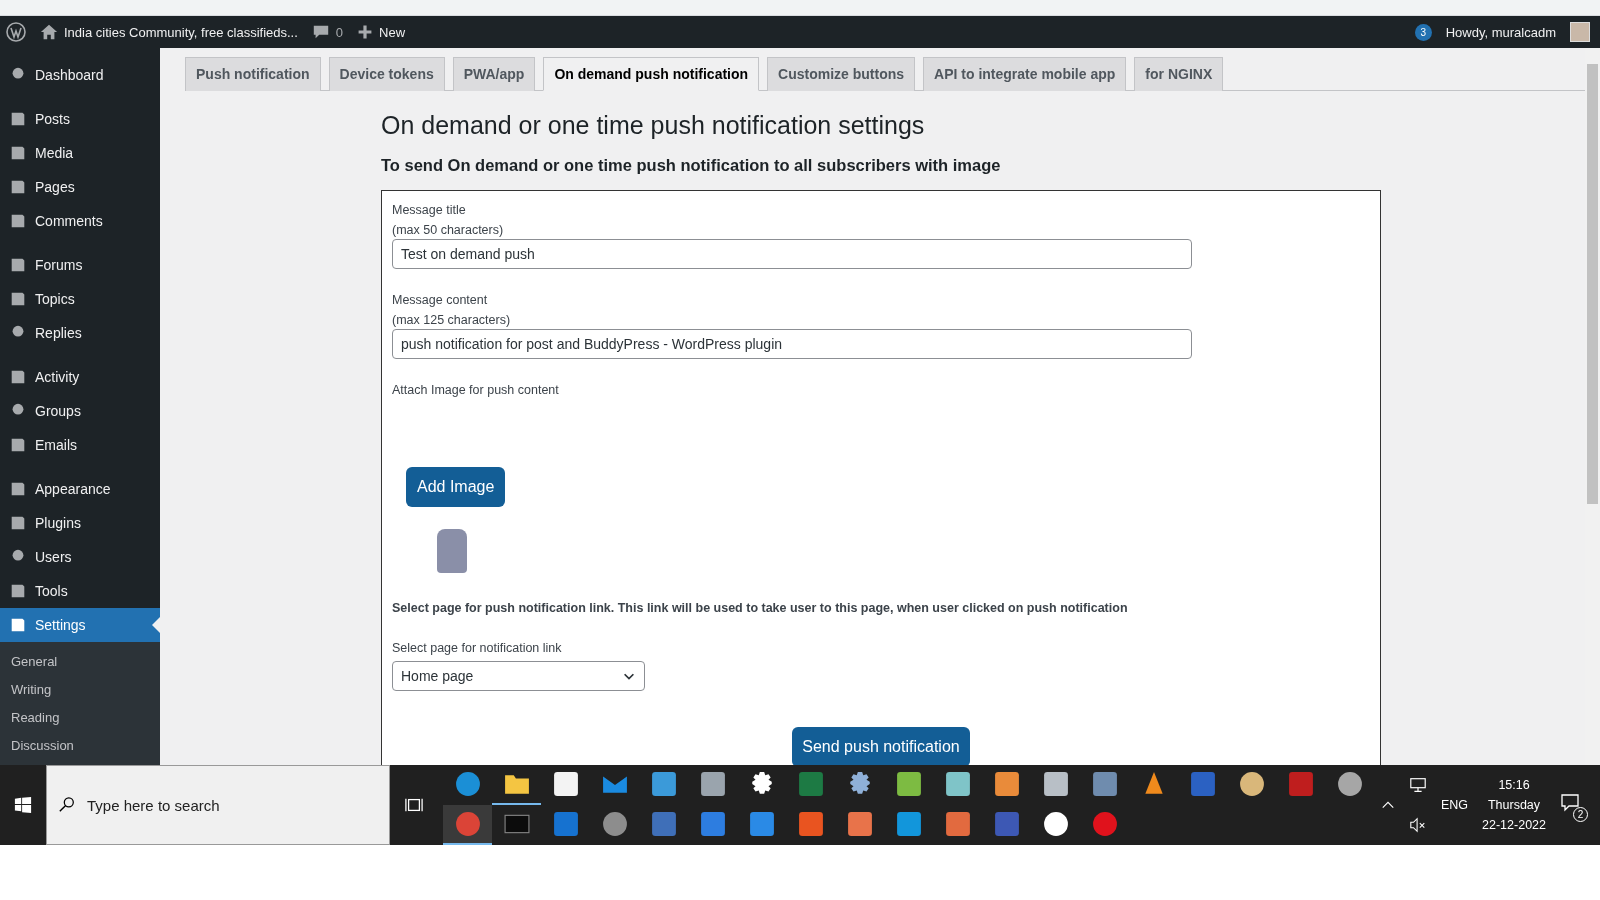  What do you see at coordinates (80, 221) in the screenshot?
I see `sidebar-item: Comments` at bounding box center [80, 221].